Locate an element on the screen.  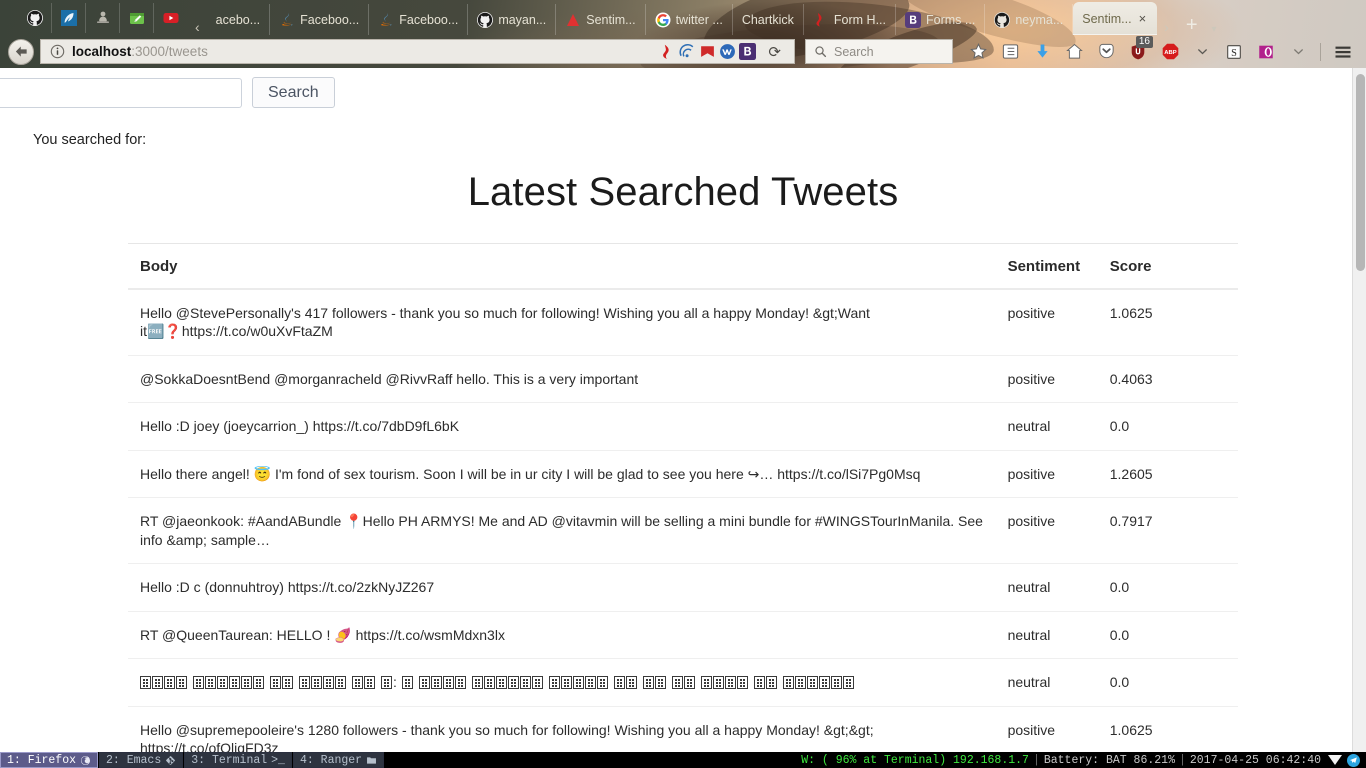
home-icon is located at coordinates (1074, 52).